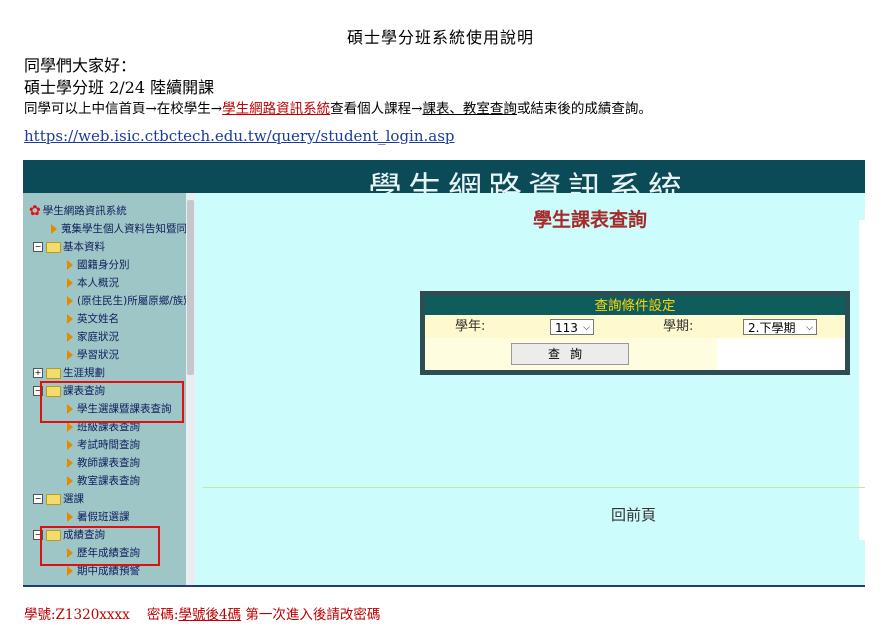 The width and height of the screenshot is (881, 642). I want to click on system-banner: 學生網路資訊系統, so click(444, 176).